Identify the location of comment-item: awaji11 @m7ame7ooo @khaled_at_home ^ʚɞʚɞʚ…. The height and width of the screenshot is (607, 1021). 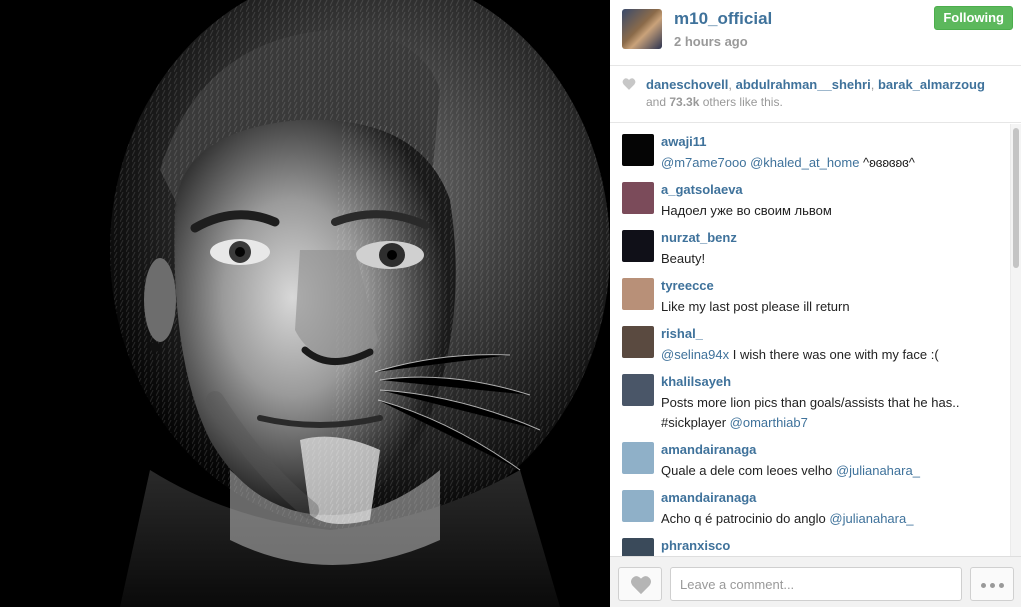
(810, 148).